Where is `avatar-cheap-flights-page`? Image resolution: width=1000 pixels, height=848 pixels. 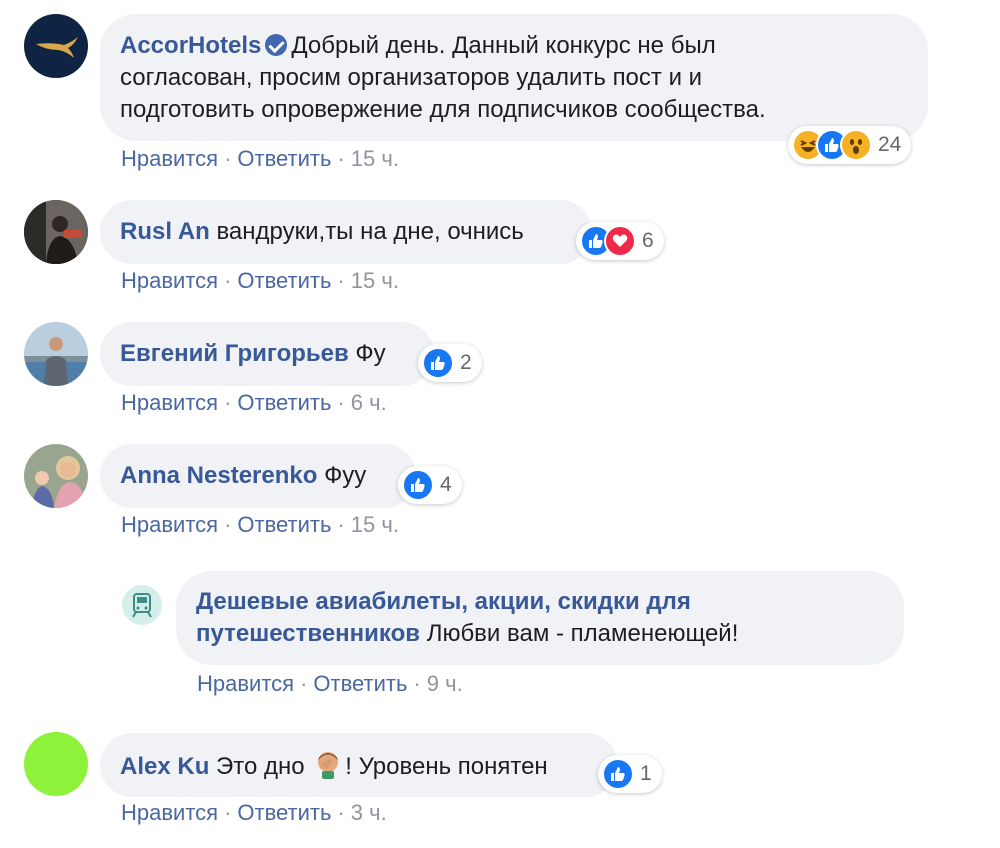 avatar-cheap-flights-page is located at coordinates (142, 605).